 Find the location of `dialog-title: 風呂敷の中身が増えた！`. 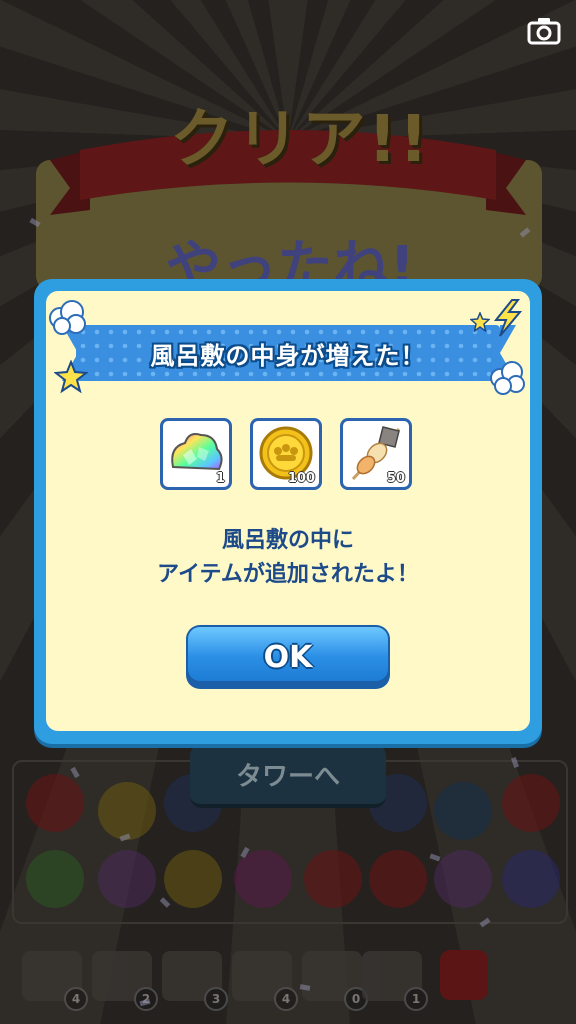

dialog-title: 風呂敷の中身が増えた！ is located at coordinates (288, 355).